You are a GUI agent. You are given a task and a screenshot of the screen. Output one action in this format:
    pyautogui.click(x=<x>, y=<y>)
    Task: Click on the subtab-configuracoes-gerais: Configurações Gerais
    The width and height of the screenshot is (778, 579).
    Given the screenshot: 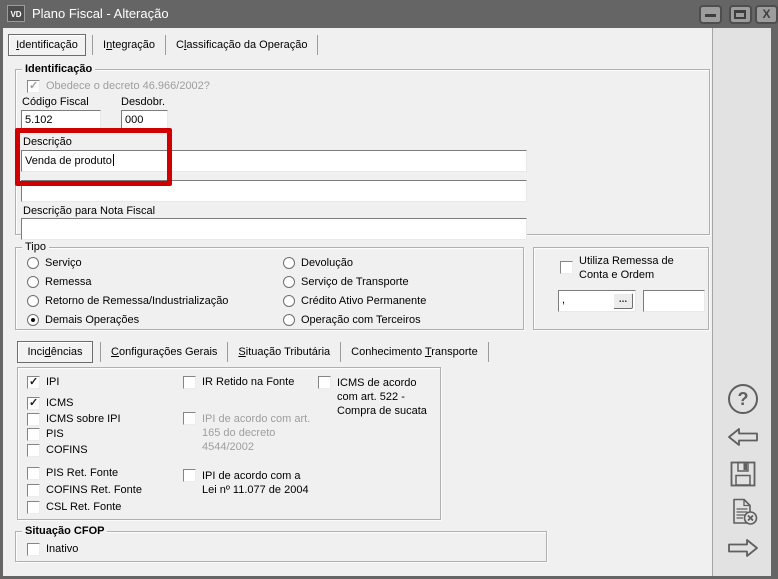 What is the action you would take?
    pyautogui.click(x=164, y=352)
    